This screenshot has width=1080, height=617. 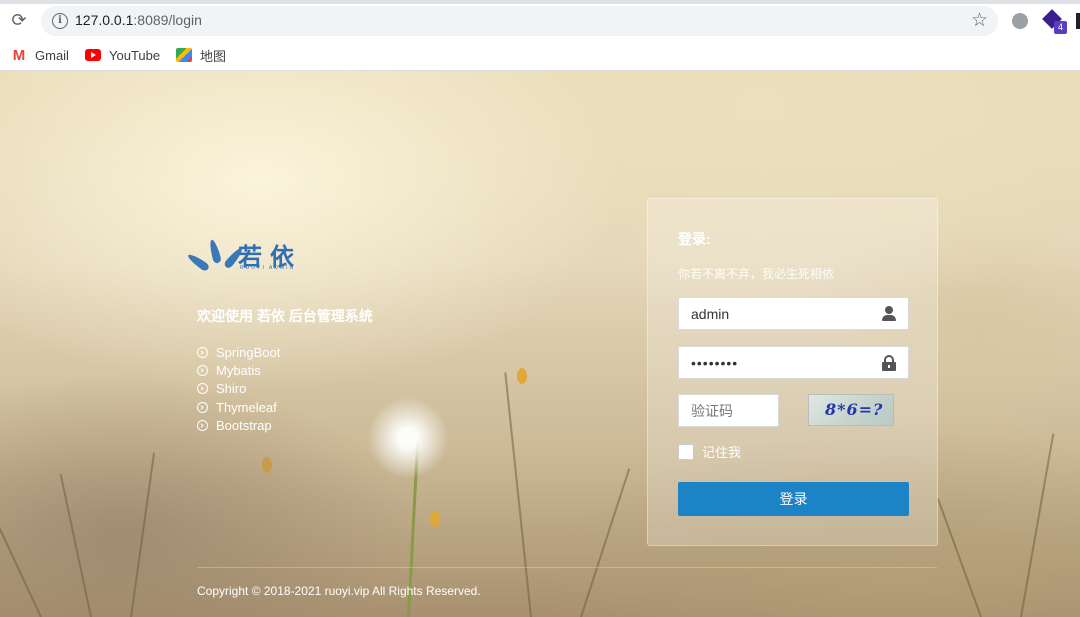 I want to click on bookmark-youtube: YouTube, so click(x=122, y=55).